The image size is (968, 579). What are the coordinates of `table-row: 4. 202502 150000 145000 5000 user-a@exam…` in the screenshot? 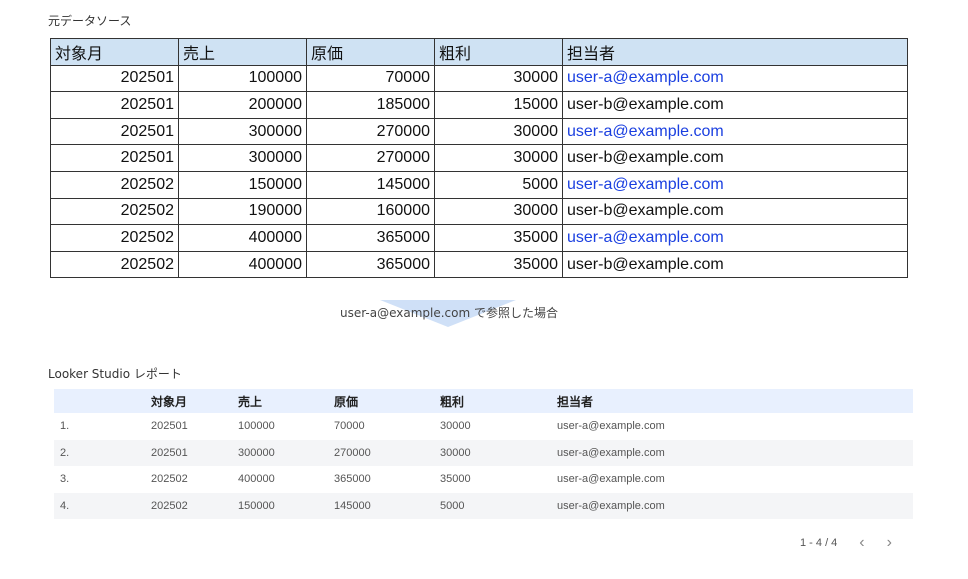 It's located at (483, 505).